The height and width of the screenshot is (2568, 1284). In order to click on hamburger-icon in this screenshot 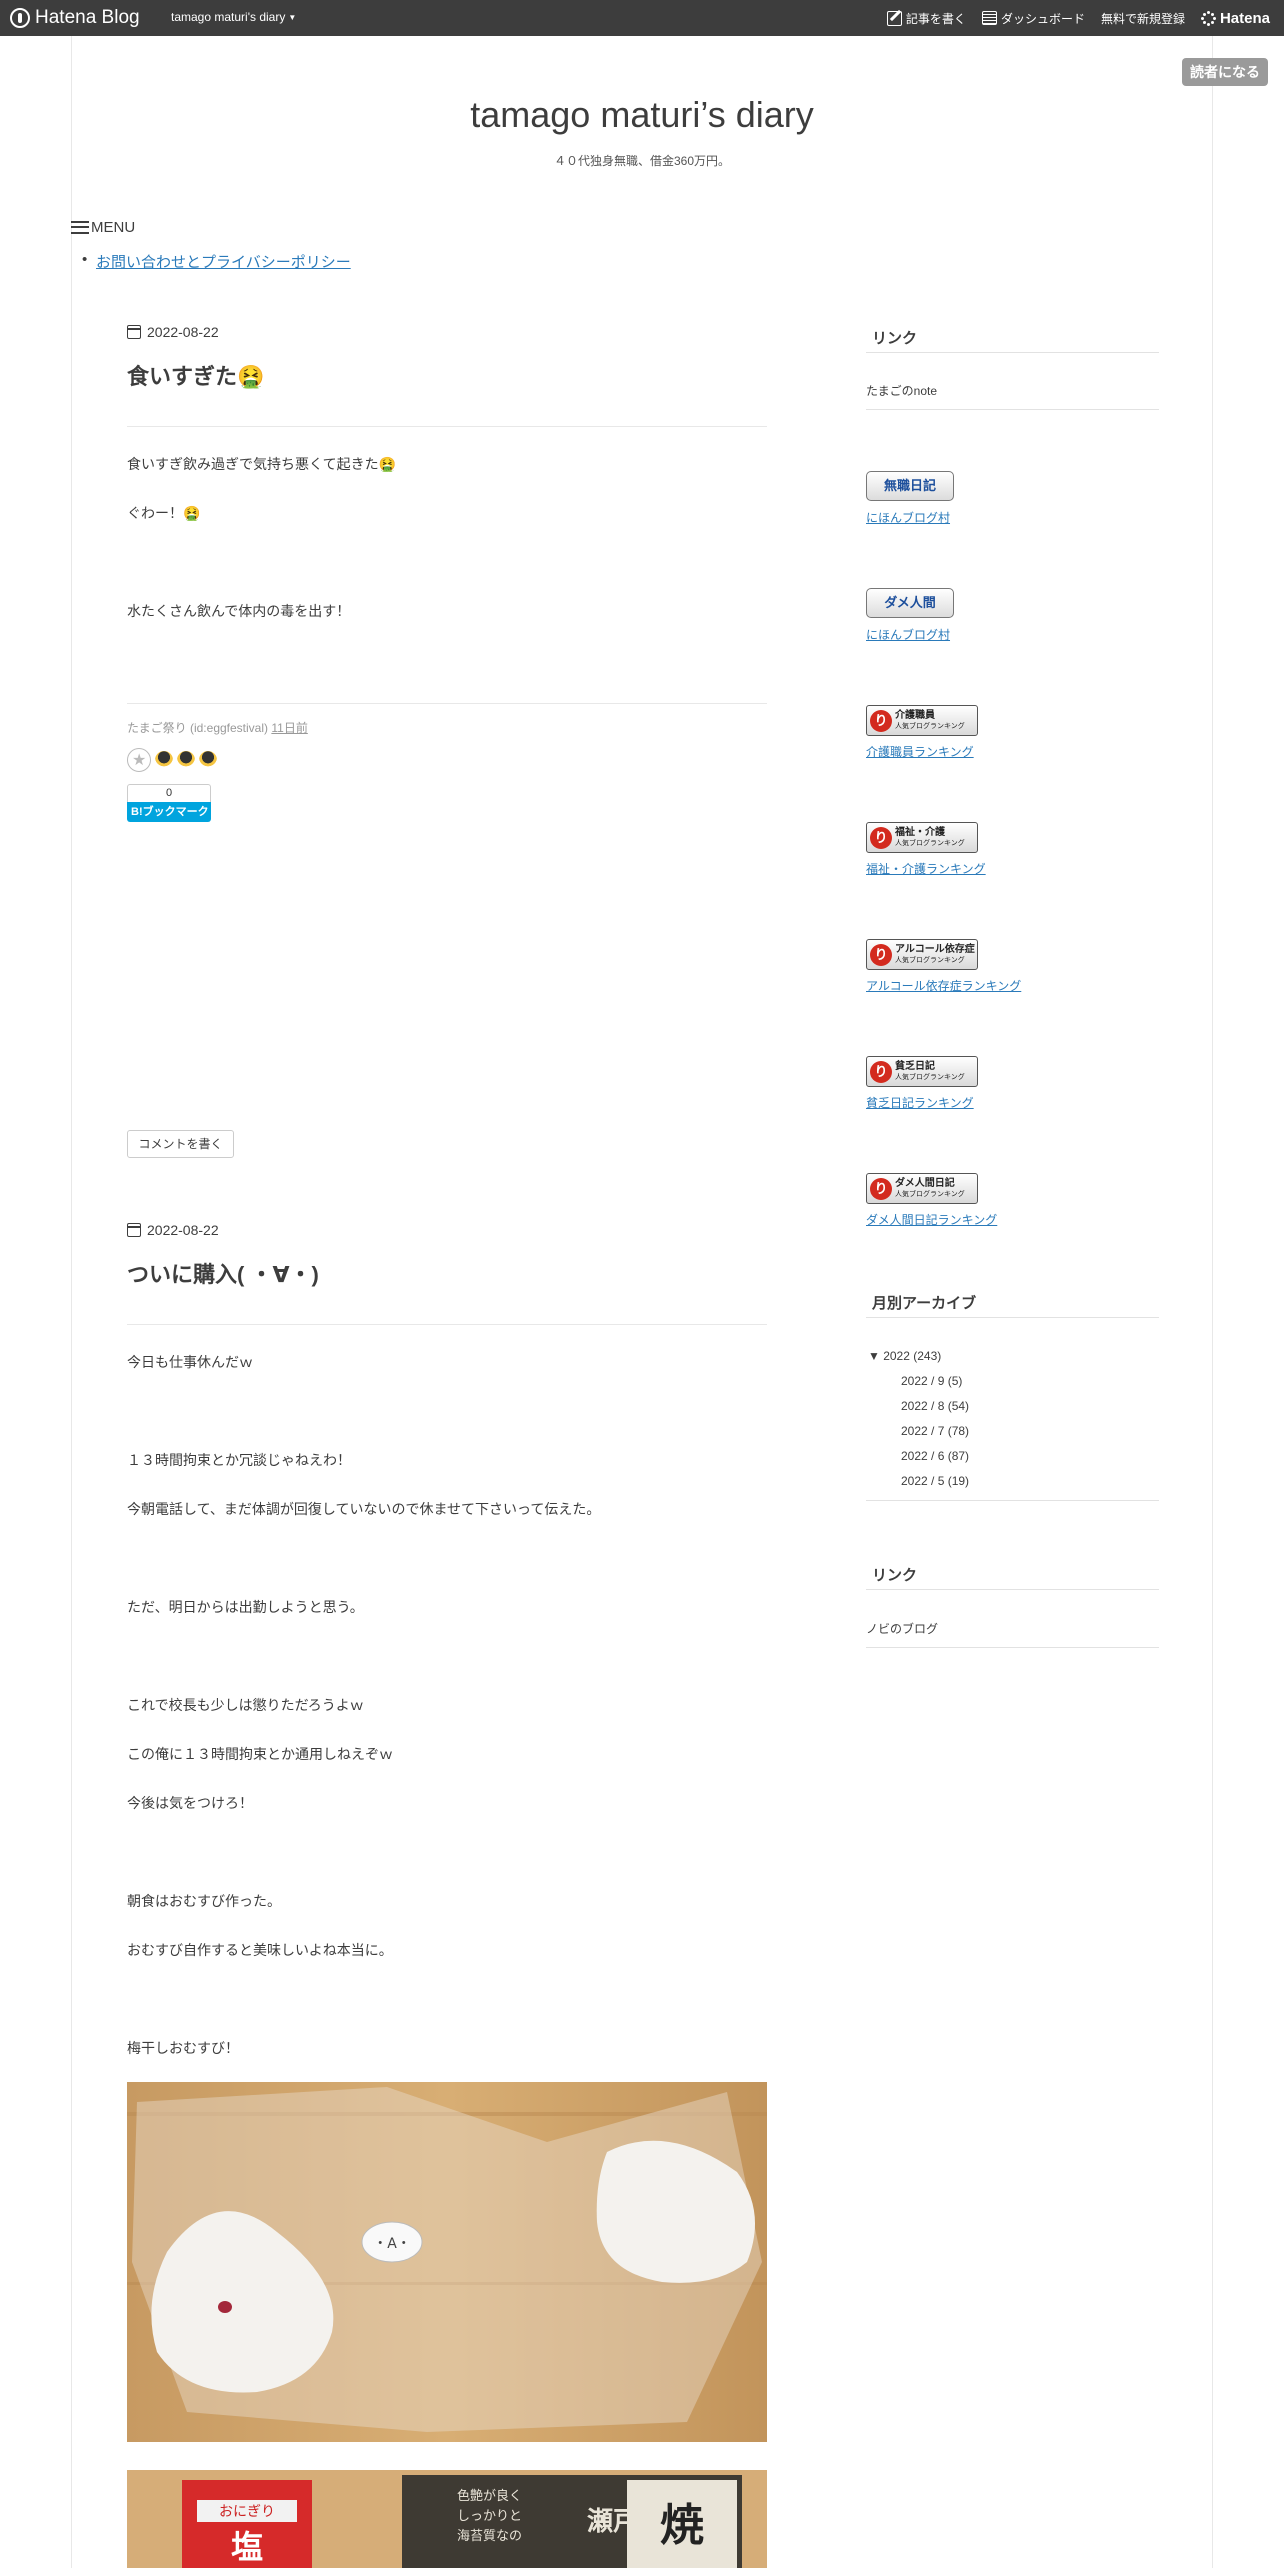, I will do `click(80, 227)`.